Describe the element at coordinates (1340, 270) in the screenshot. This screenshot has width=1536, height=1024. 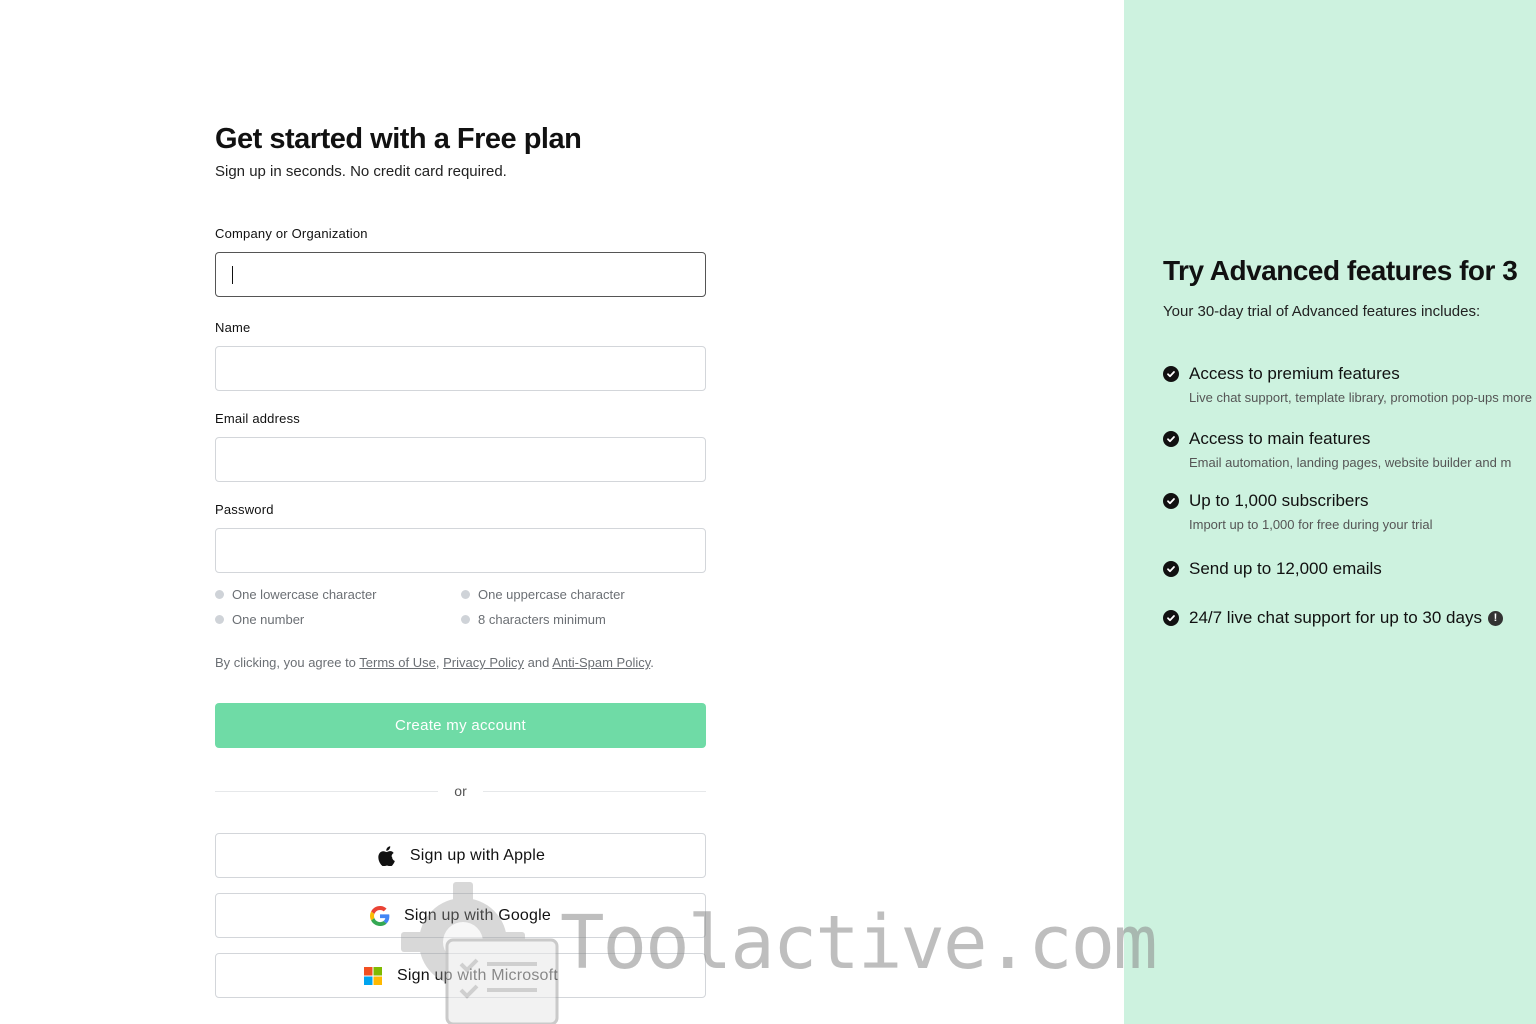
I see `panel-title: Try Advanced features for 3` at that location.